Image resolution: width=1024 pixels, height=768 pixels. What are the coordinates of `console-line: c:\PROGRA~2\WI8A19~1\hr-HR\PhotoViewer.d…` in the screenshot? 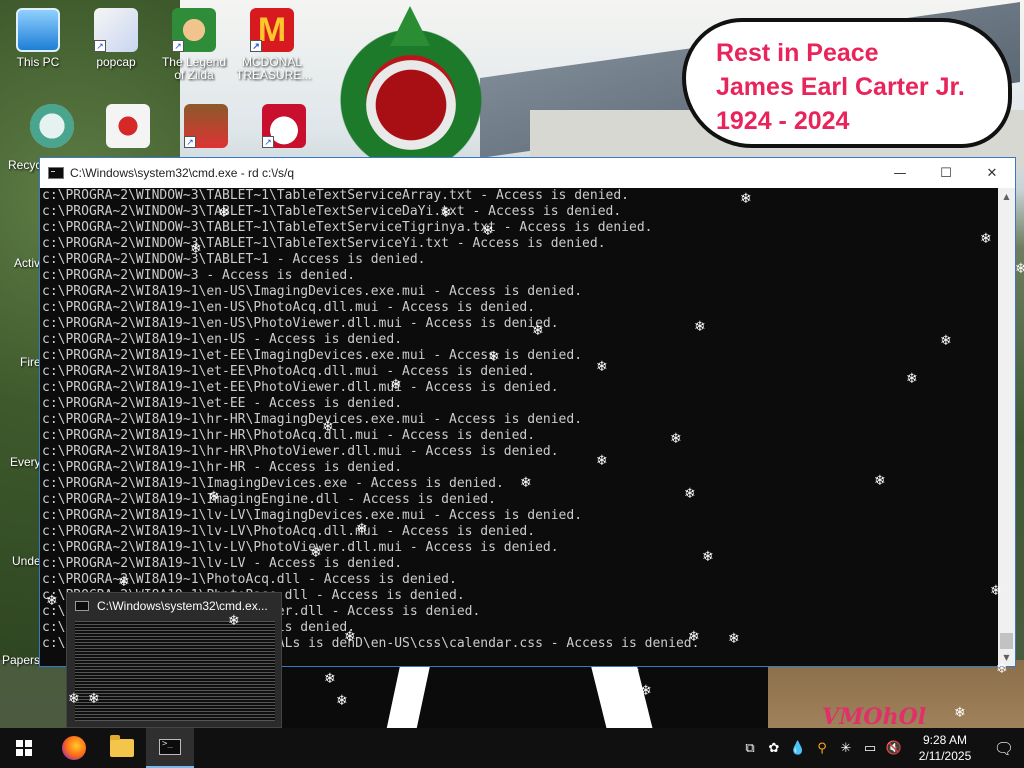 It's located at (300, 451).